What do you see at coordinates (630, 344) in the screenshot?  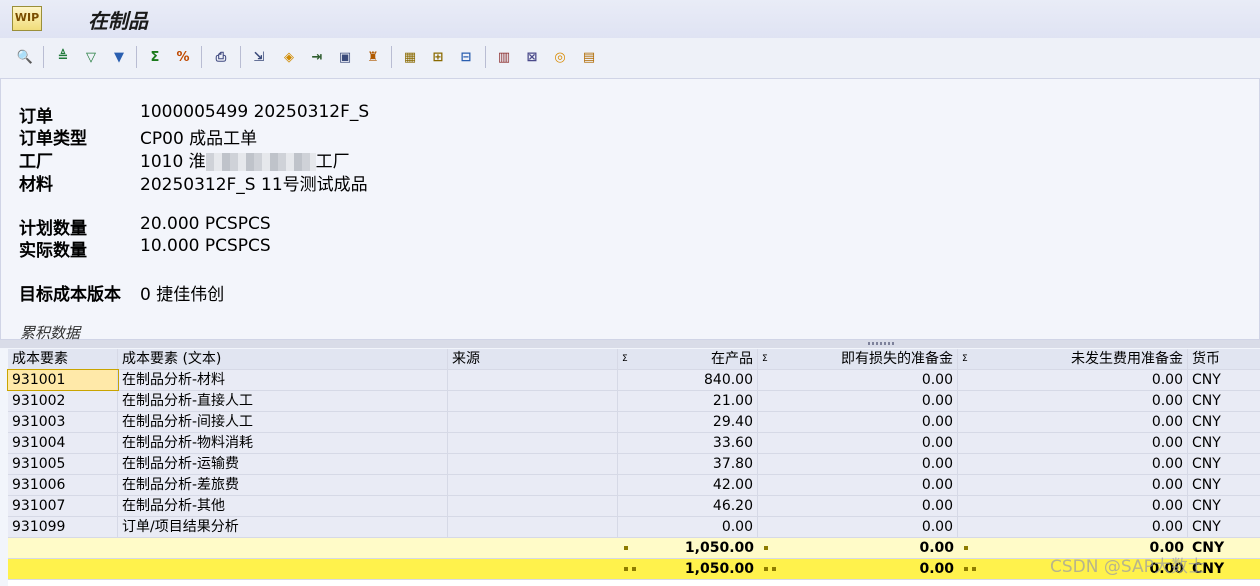 I see `splitter` at bounding box center [630, 344].